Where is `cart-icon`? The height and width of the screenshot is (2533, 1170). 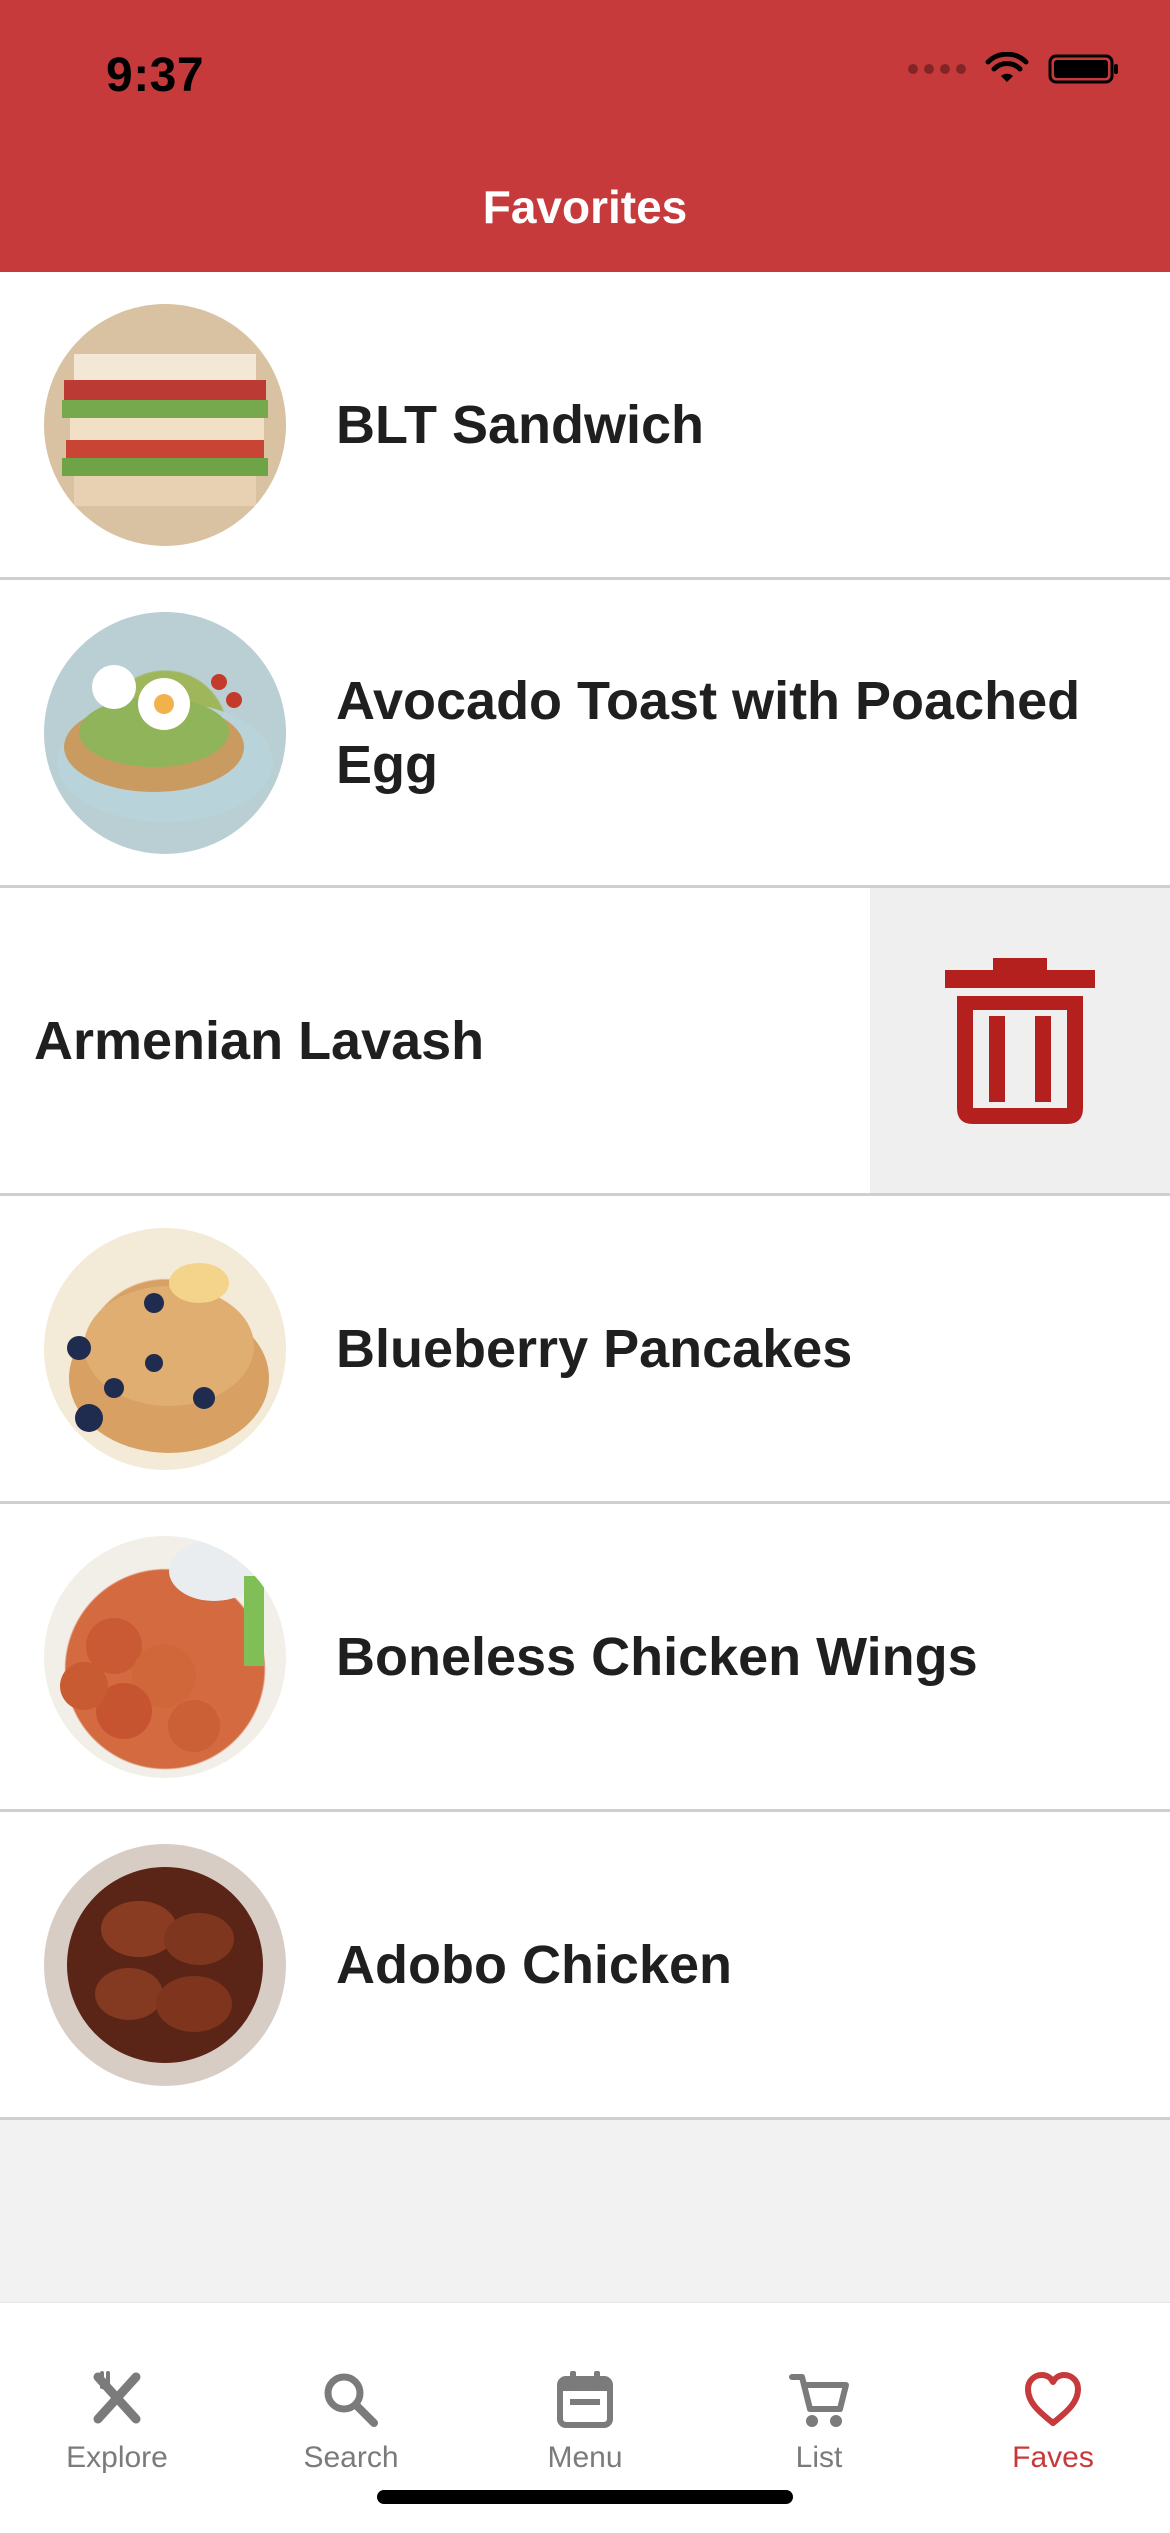
cart-icon is located at coordinates (819, 2400).